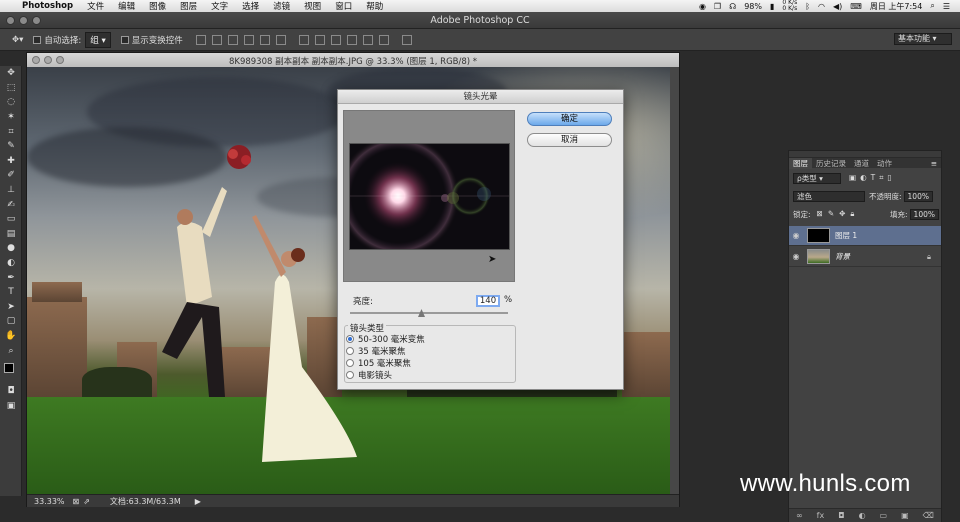 Image resolution: width=960 pixels, height=522 pixels. Describe the element at coordinates (11, 391) in the screenshot. I see `quick-mask-icon: ◘` at that location.